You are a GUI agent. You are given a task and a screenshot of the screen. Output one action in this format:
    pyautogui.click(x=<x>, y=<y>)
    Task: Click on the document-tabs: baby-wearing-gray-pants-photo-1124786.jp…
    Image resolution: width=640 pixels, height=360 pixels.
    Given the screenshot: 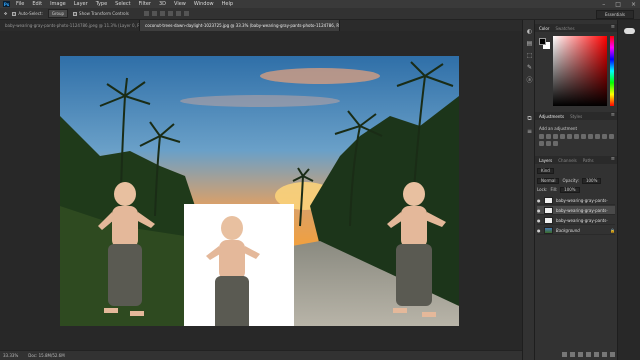 What is the action you would take?
    pyautogui.click(x=261, y=25)
    